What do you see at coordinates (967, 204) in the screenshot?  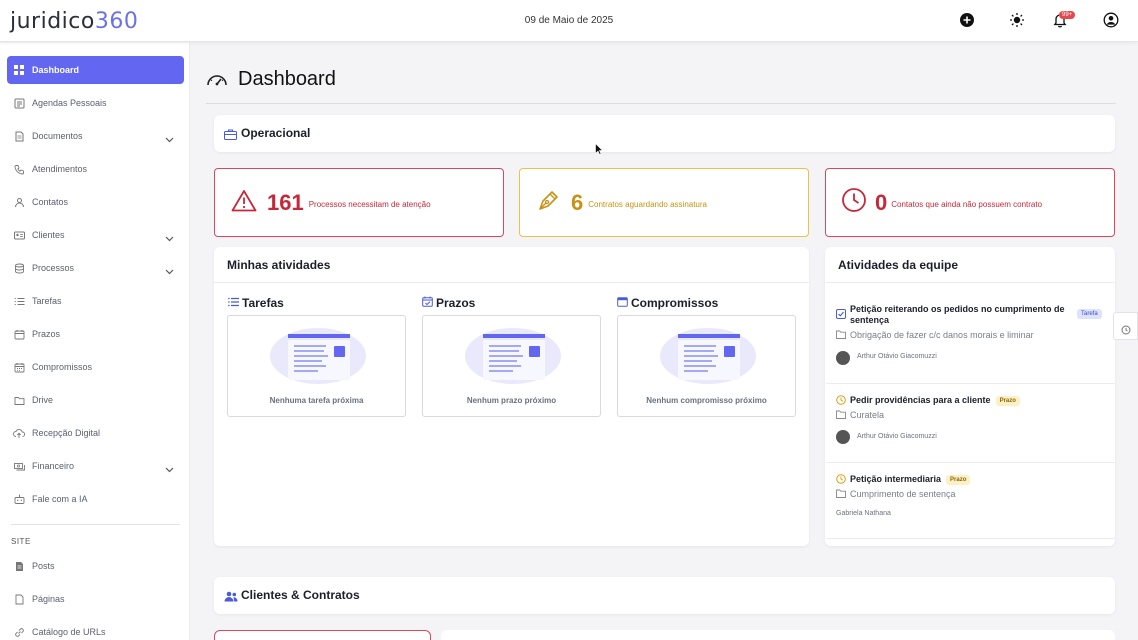 I see `stat-label: Contatos que ainda não possuem contrato` at bounding box center [967, 204].